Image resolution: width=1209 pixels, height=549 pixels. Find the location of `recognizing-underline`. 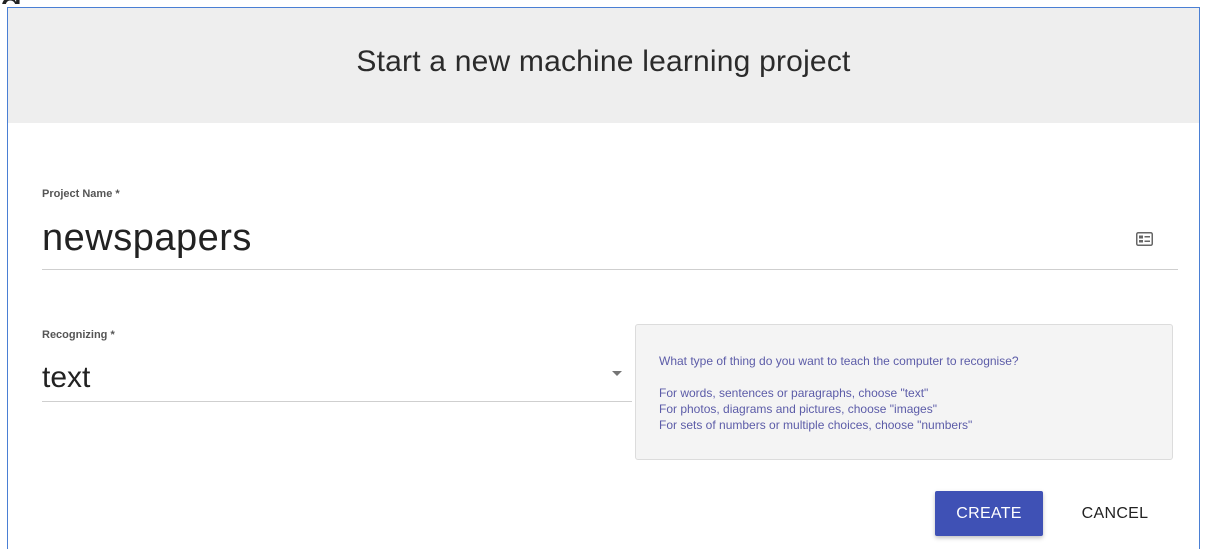

recognizing-underline is located at coordinates (337, 401).